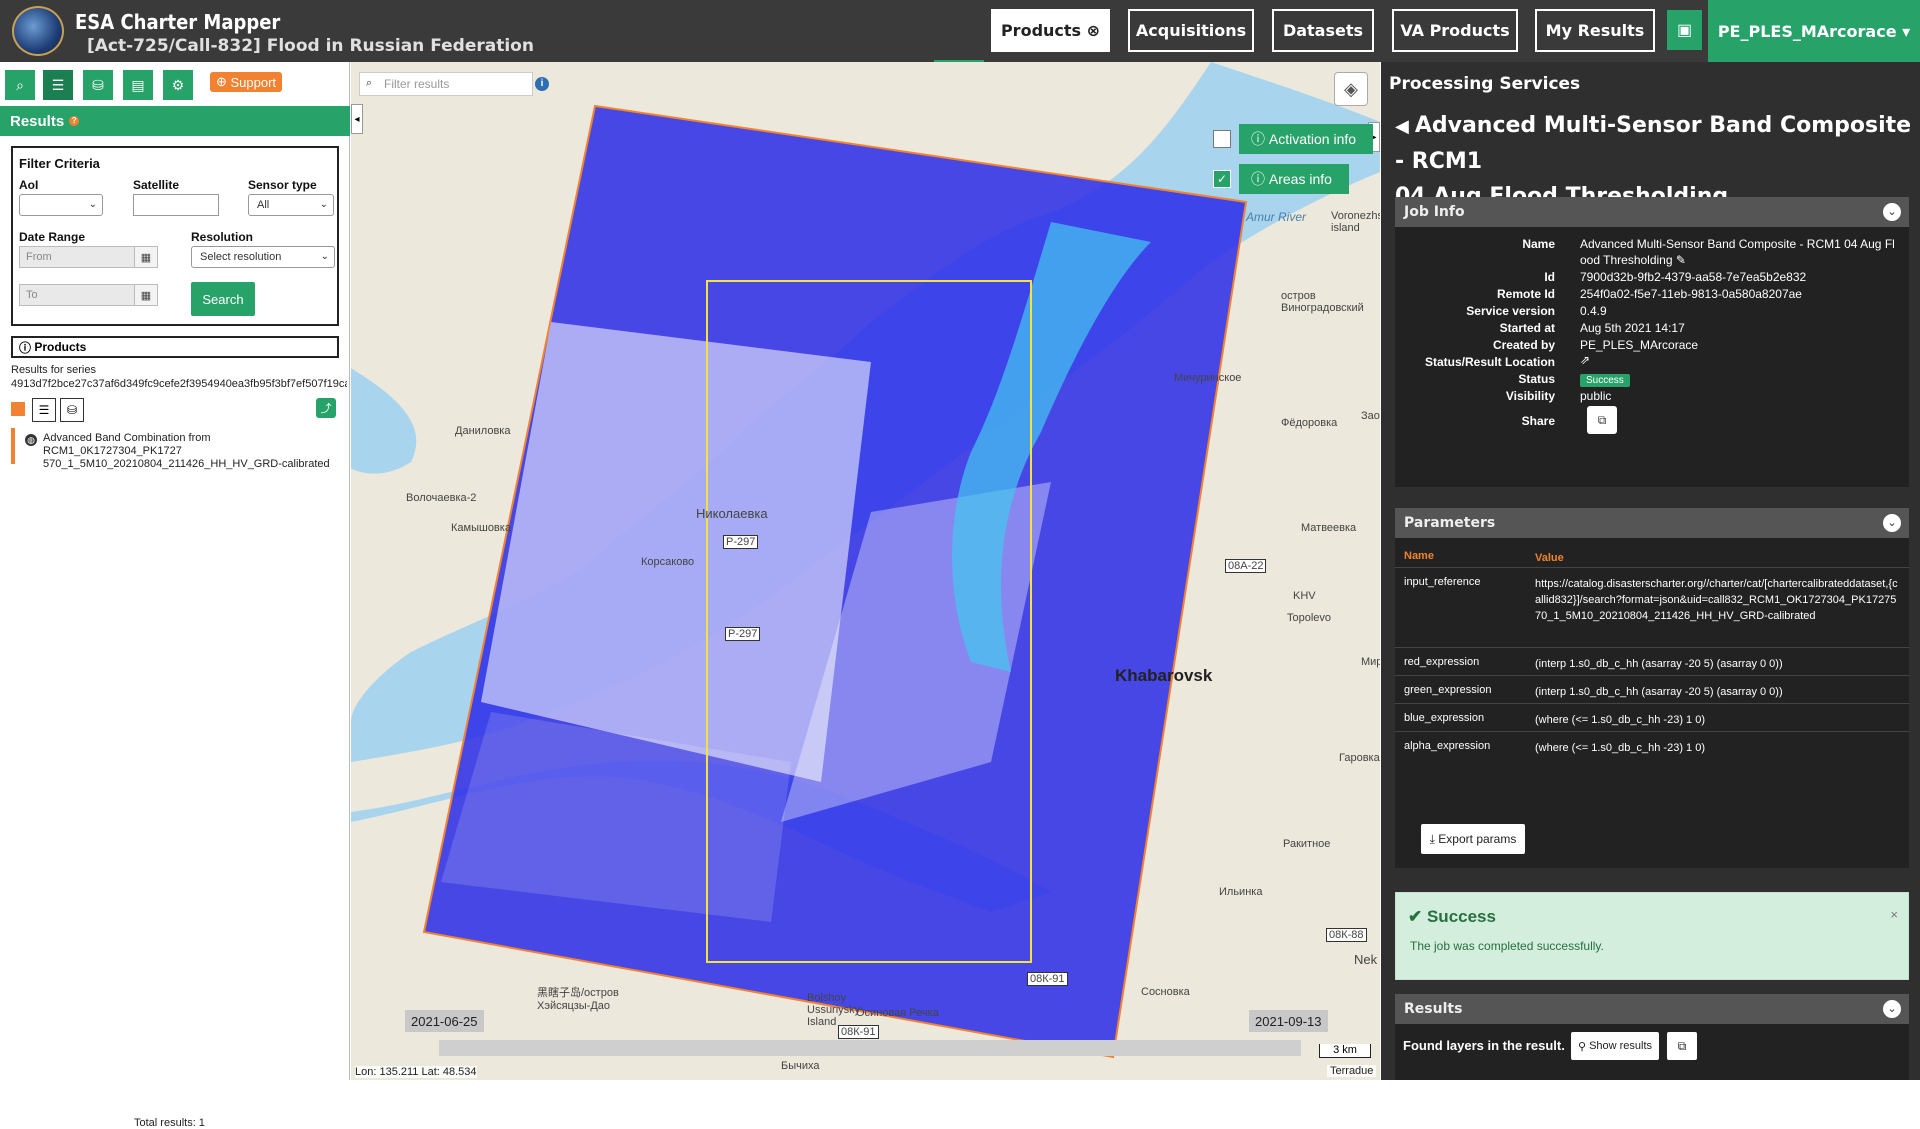 This screenshot has height=1129, width=1920. Describe the element at coordinates (1585, 360) in the screenshot. I see `external-link-icon: ⇗` at that location.